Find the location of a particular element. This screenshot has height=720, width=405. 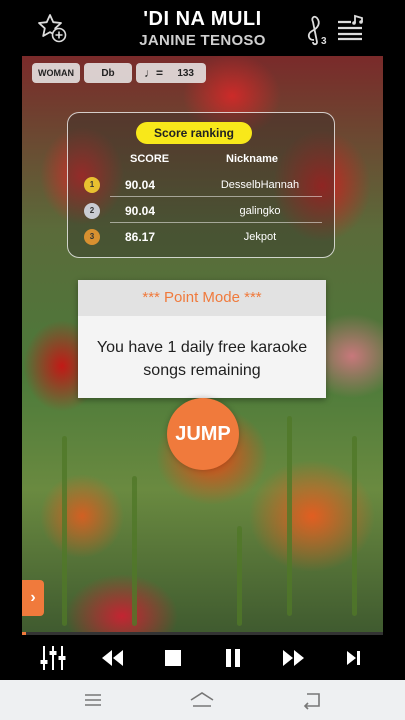

expand-panel-arrow-icon: › is located at coordinates (33, 598).